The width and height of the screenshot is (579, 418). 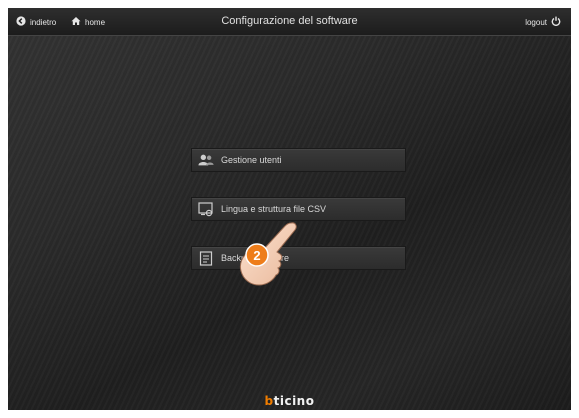 What do you see at coordinates (256, 255) in the screenshot?
I see `step-number: 2` at bounding box center [256, 255].